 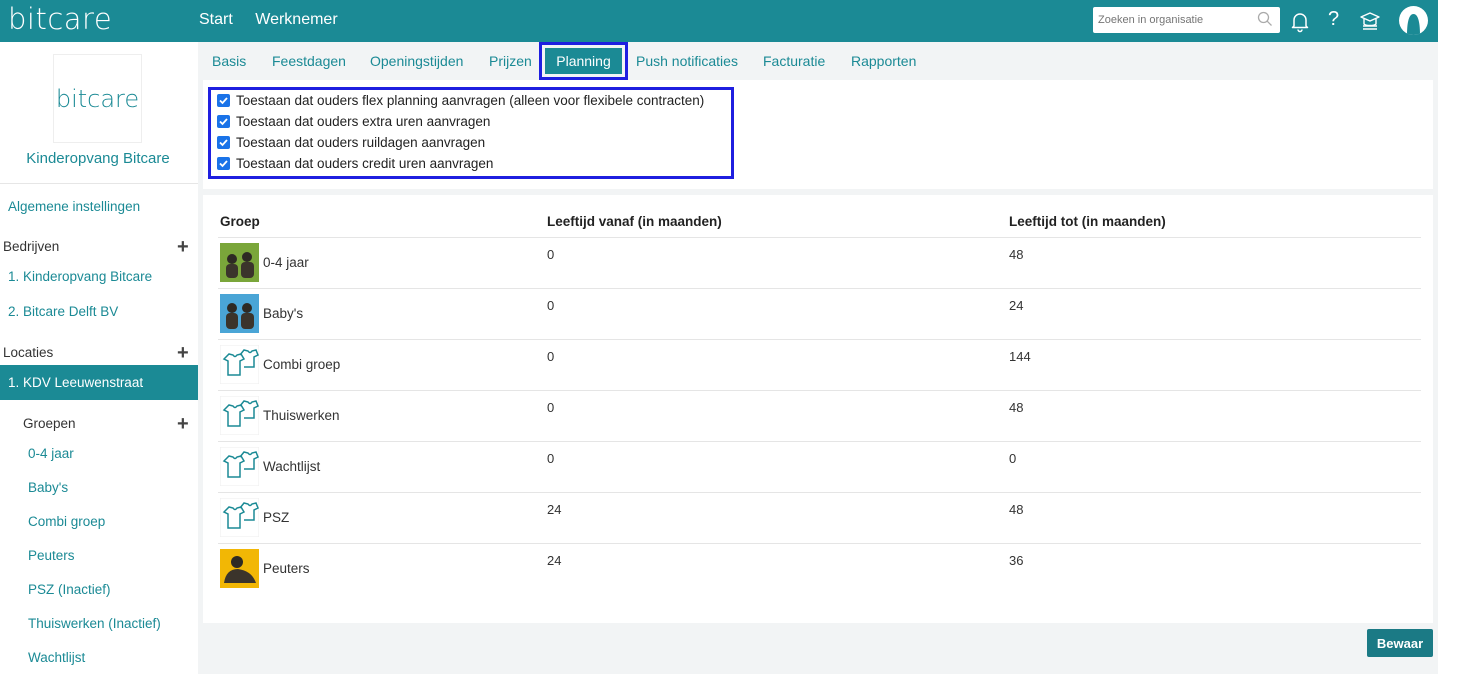 What do you see at coordinates (229, 61) in the screenshot?
I see `tab-basis: Basis` at bounding box center [229, 61].